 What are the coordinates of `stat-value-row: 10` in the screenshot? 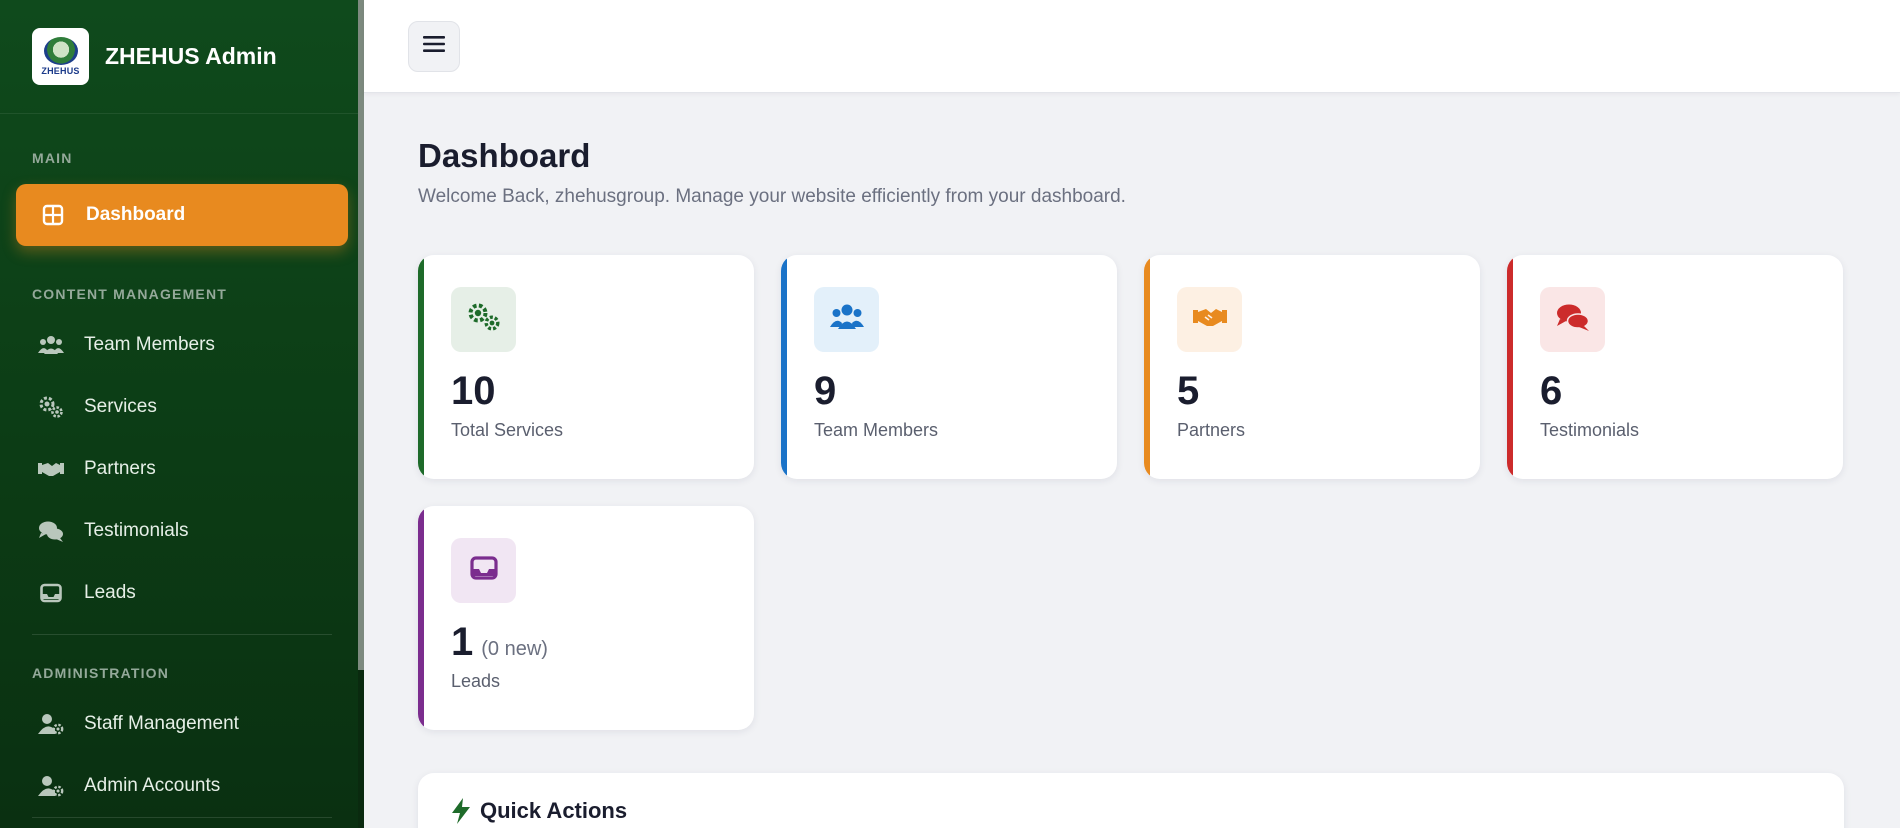 It's located at (477, 391).